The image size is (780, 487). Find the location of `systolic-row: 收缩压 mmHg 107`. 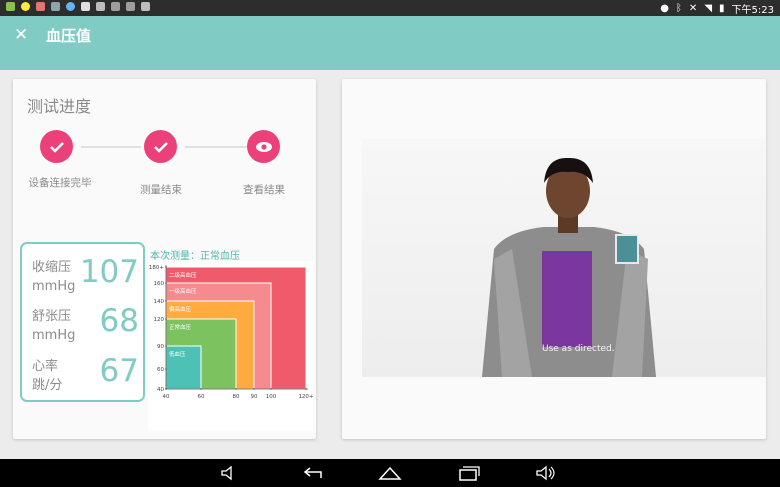

systolic-row: 收缩压 mmHg 107 is located at coordinates (87, 276).